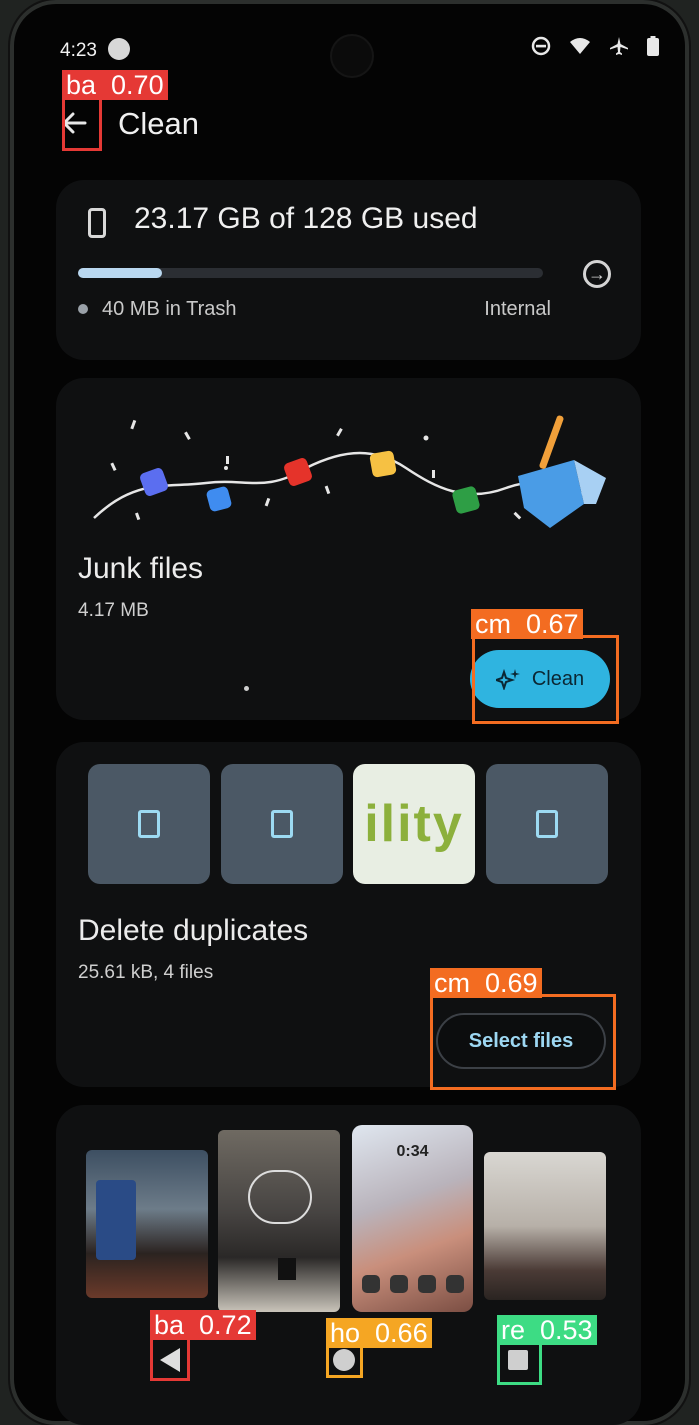 The height and width of the screenshot is (1425, 699). I want to click on storage-progress-fill, so click(120, 273).